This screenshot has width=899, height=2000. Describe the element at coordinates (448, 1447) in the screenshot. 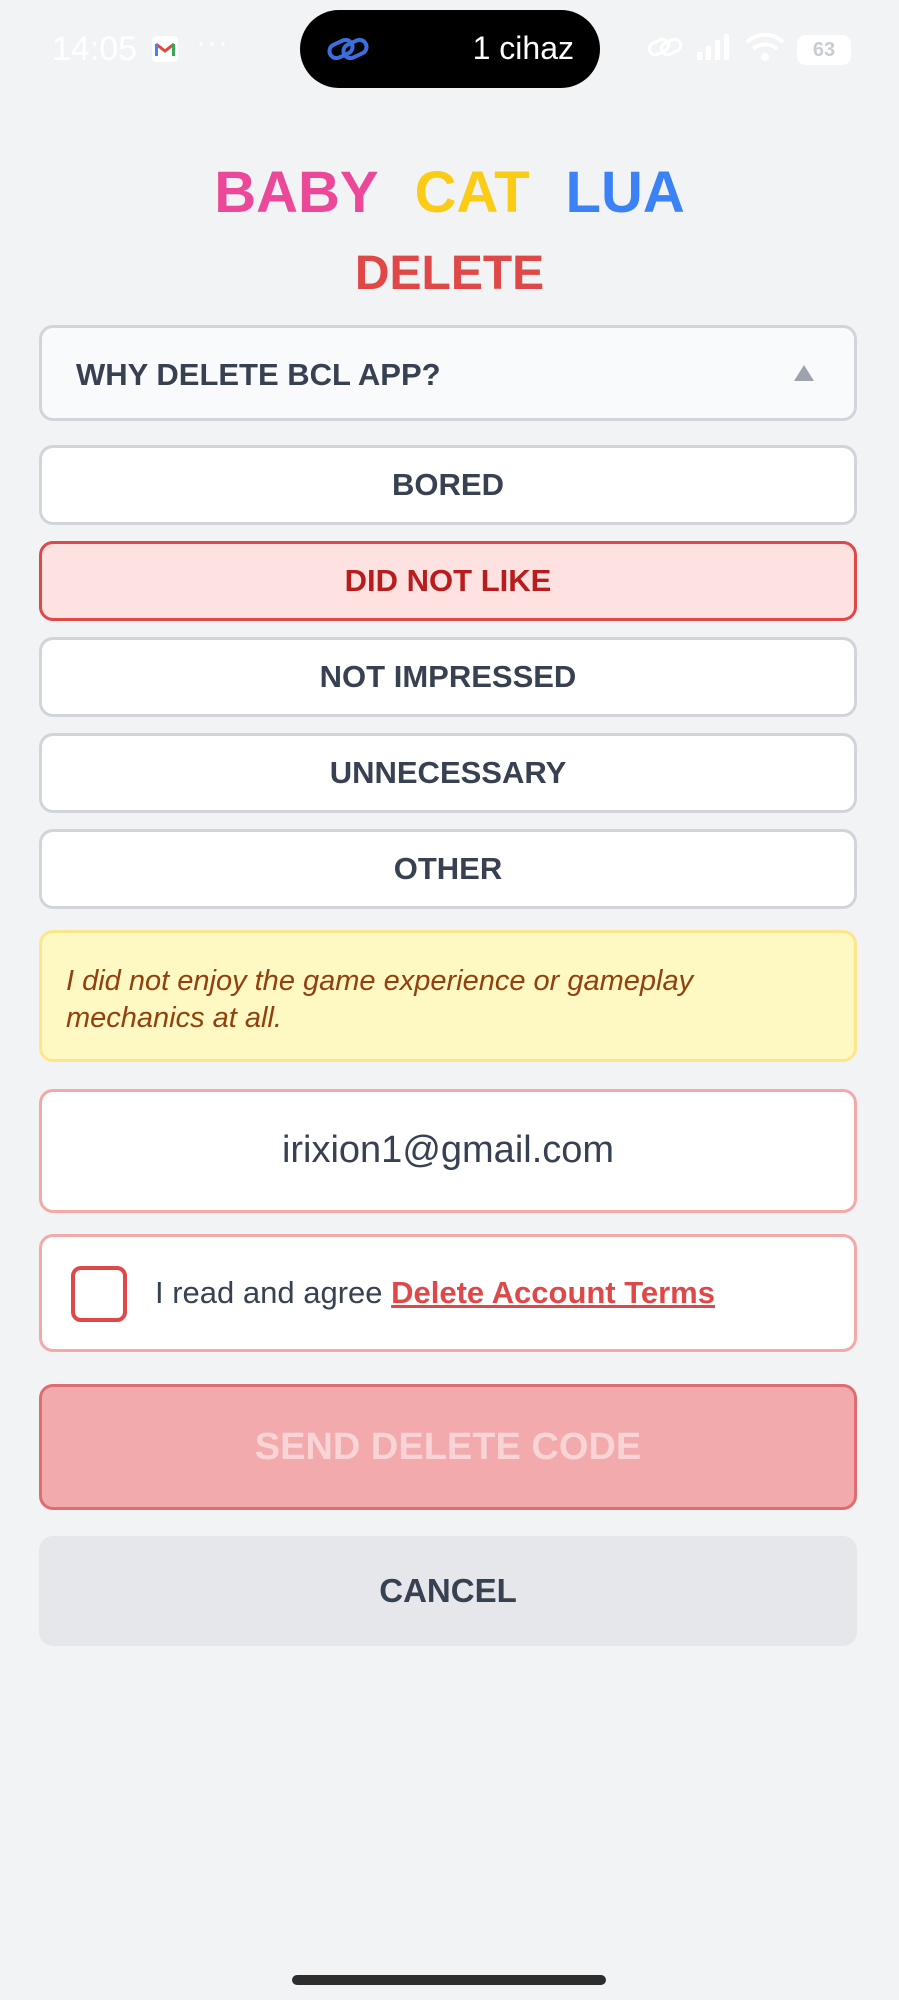

I see `send-delete-code-button: SEND DELETE CODE` at that location.